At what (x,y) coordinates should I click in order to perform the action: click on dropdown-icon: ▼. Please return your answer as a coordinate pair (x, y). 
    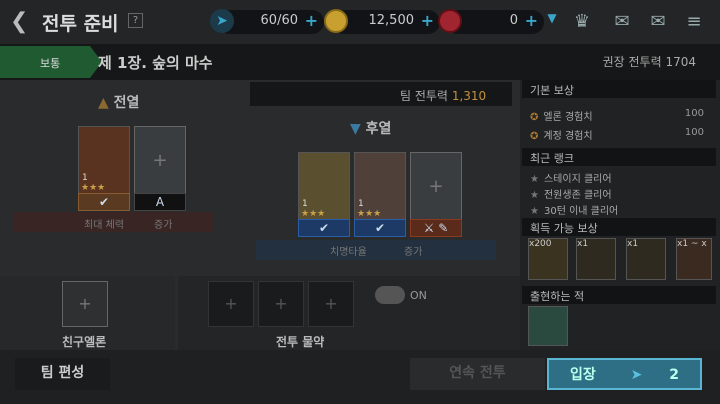
    Looking at the image, I should click on (552, 22).